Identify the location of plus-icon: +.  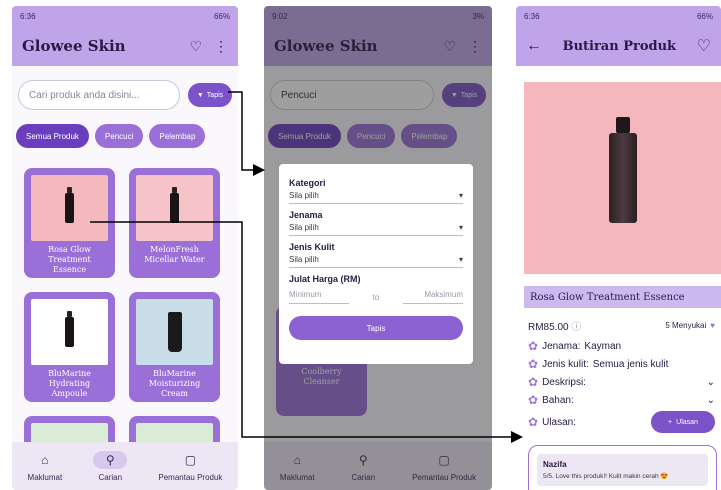
(670, 422).